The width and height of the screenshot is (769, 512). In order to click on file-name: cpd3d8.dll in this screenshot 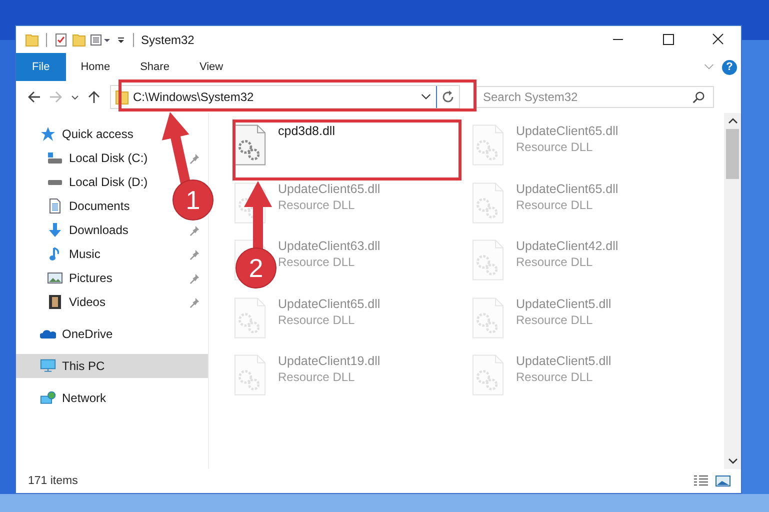, I will do `click(306, 131)`.